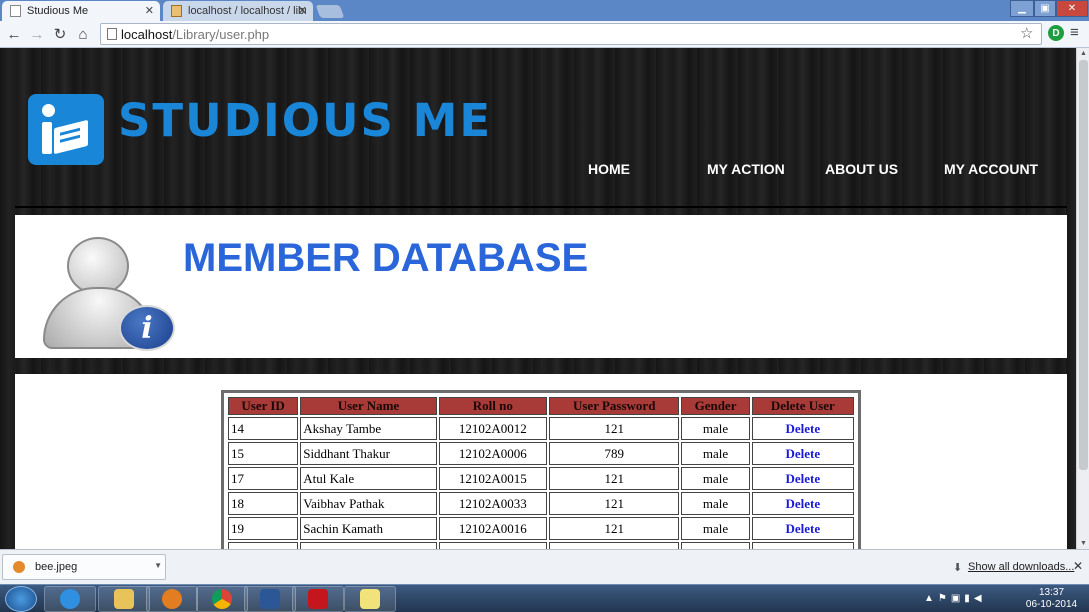  What do you see at coordinates (1083, 543) in the screenshot?
I see `scroll-down-icon: ▼` at bounding box center [1083, 543].